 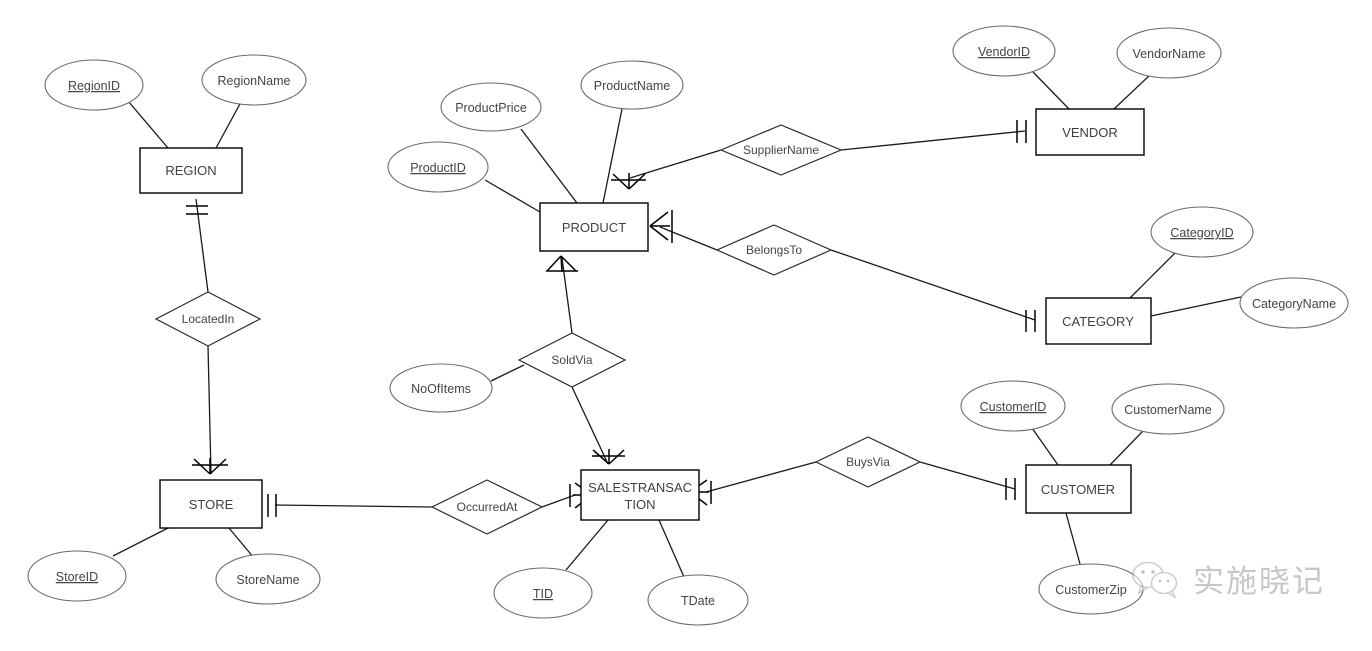 What do you see at coordinates (933, 285) in the screenshot?
I see `link-belongsto-category` at bounding box center [933, 285].